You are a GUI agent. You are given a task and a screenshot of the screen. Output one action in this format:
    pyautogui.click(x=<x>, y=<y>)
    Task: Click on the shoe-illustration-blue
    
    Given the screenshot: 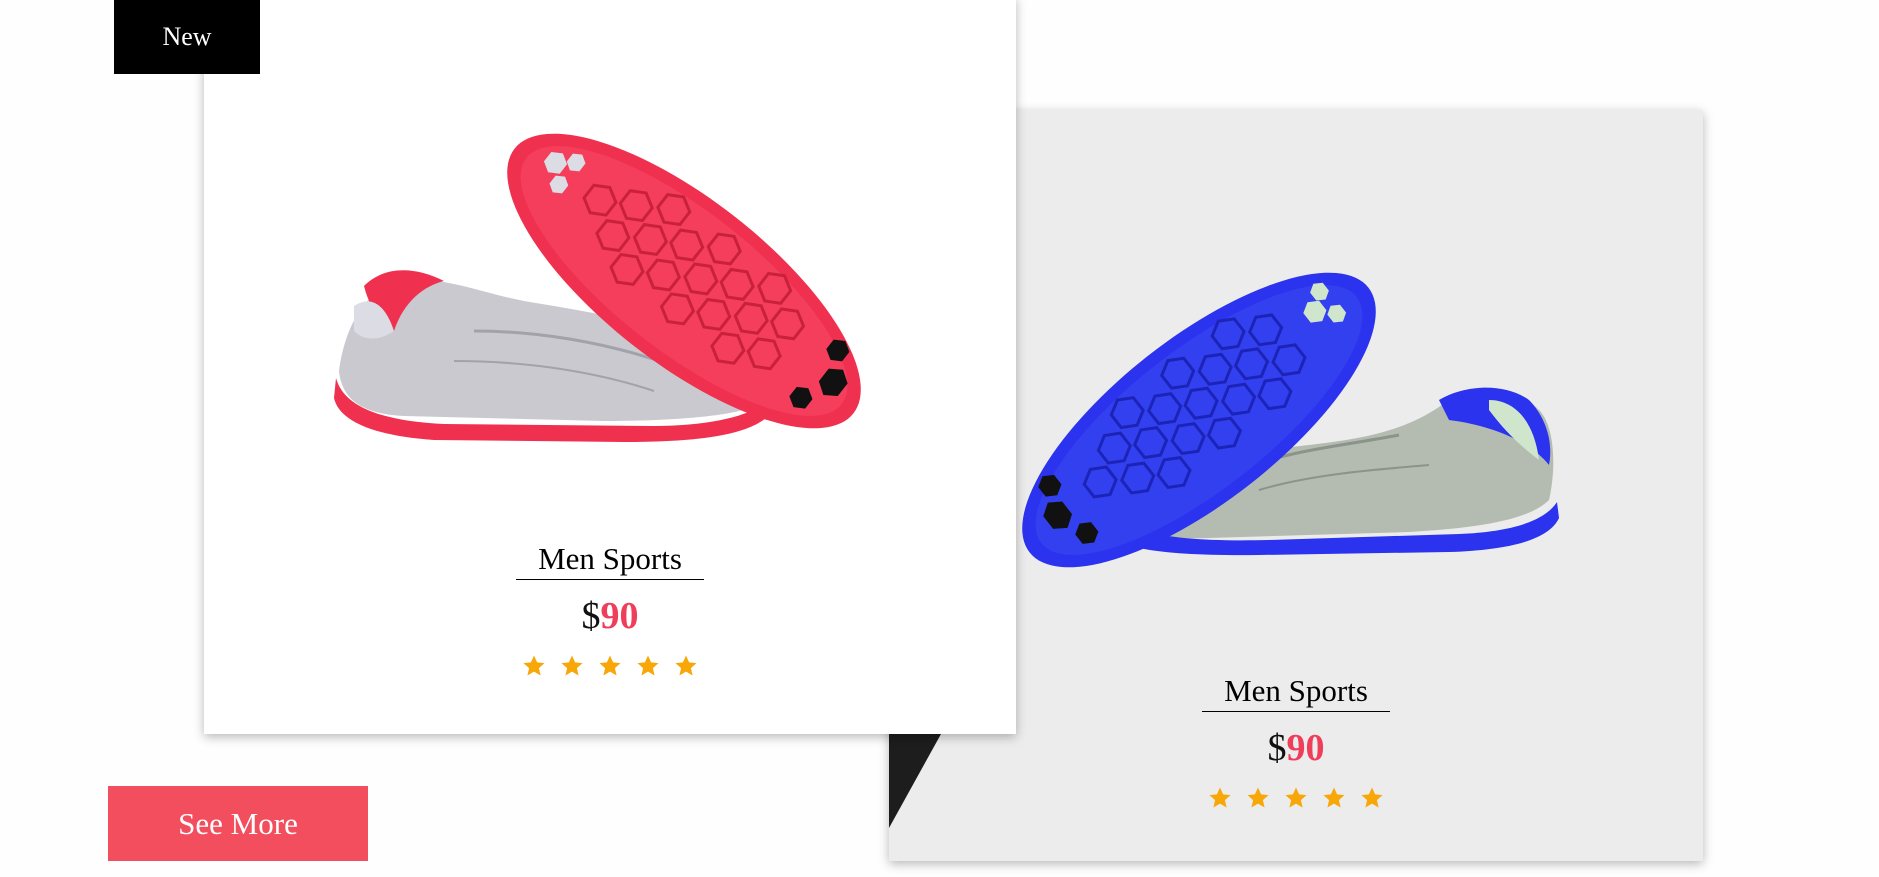 What is the action you would take?
    pyautogui.click(x=1290, y=420)
    